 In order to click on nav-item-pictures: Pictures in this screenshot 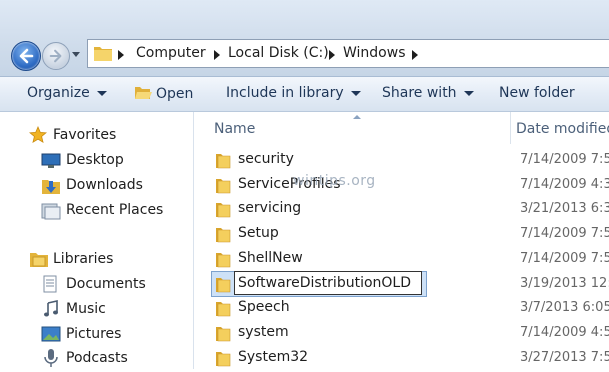, I will do `click(93, 334)`.